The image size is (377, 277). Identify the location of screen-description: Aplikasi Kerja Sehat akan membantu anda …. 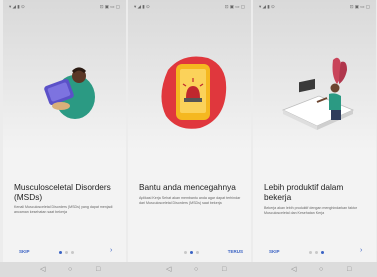
(190, 200).